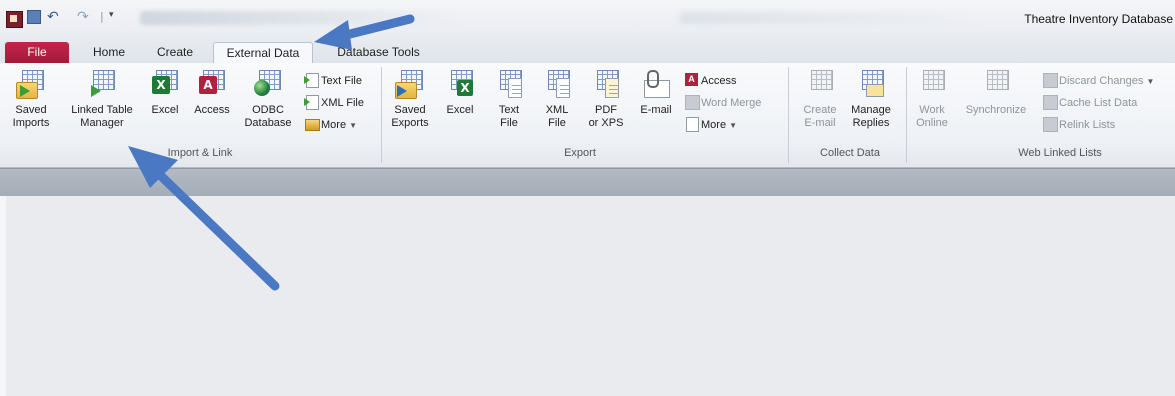 This screenshot has width=1175, height=396. I want to click on discard-changes-button: Discard Changes ▼, so click(1098, 81).